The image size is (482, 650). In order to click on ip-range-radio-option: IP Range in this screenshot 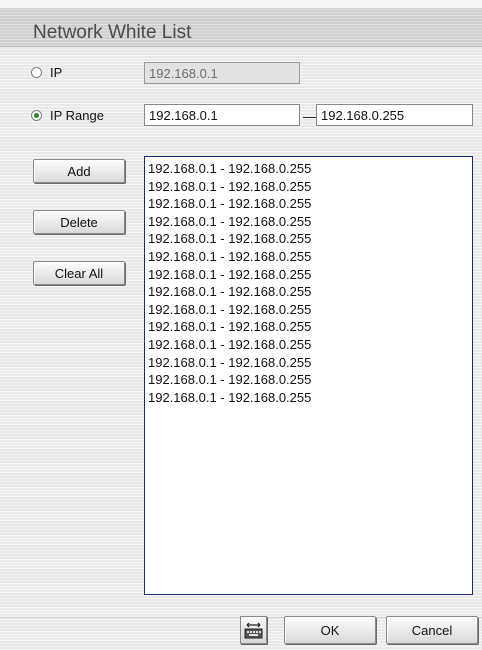, I will do `click(67, 115)`.